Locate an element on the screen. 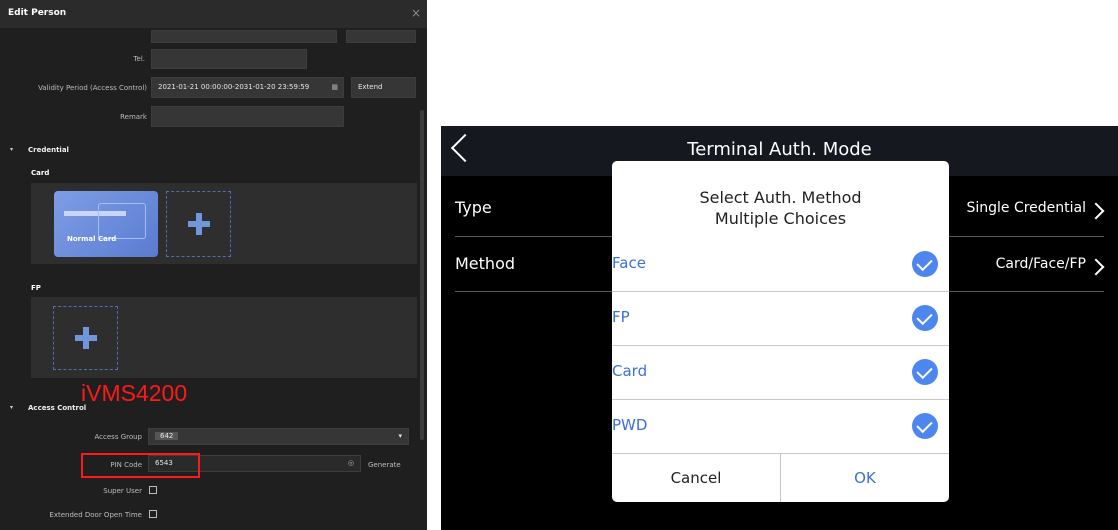  method-label: Method is located at coordinates (485, 263).